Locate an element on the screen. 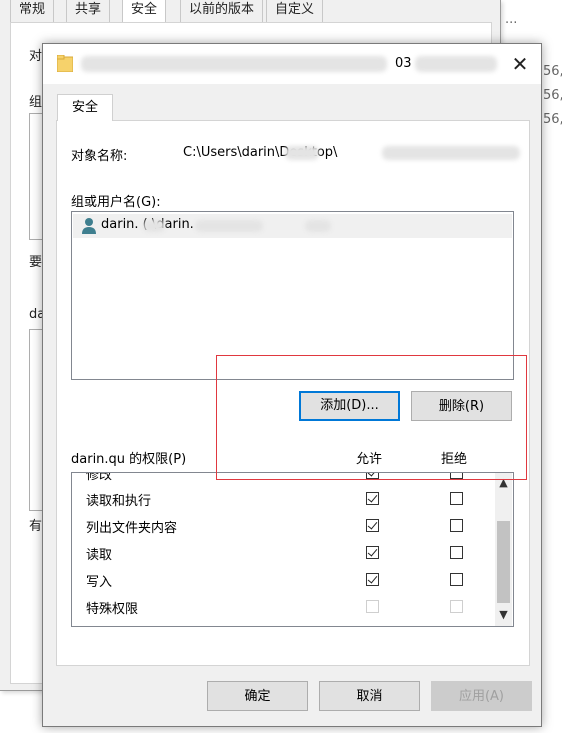 Image resolution: width=562 pixels, height=733 pixels. close-icon: ✕ is located at coordinates (520, 64).